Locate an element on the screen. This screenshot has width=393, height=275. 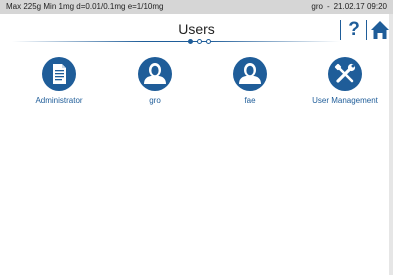
session-info: gro -21.02.17 09:20 is located at coordinates (347, 7).